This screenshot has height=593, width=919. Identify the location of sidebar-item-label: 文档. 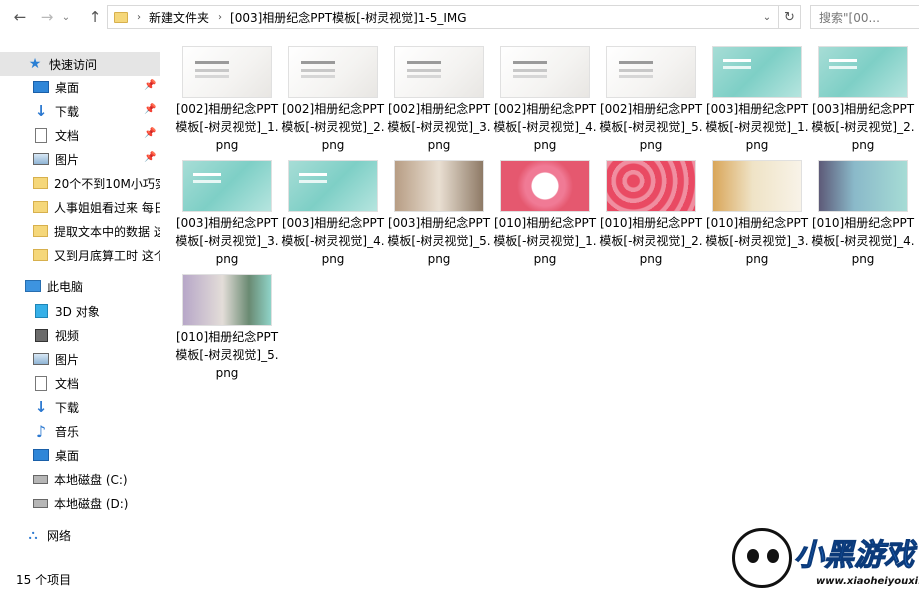
(67, 383).